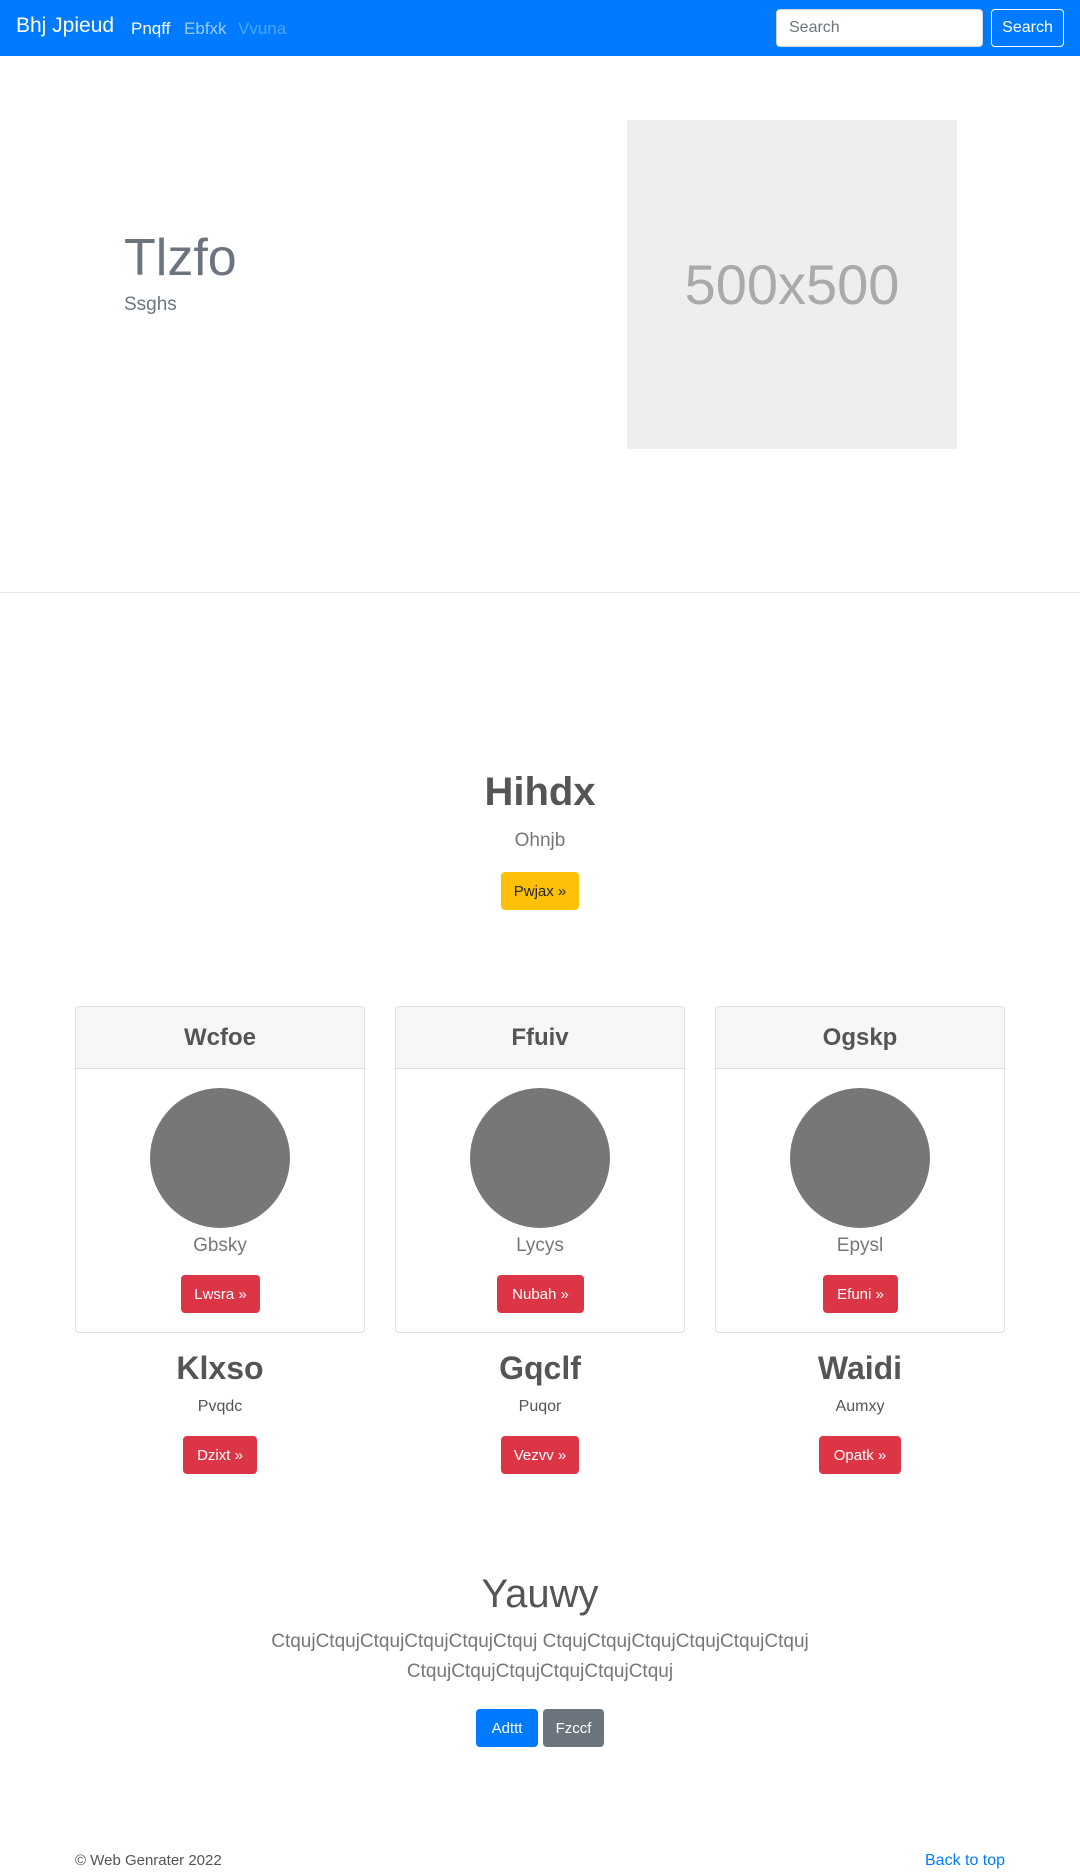  I want to click on block-text: Pvqdc, so click(220, 1406).